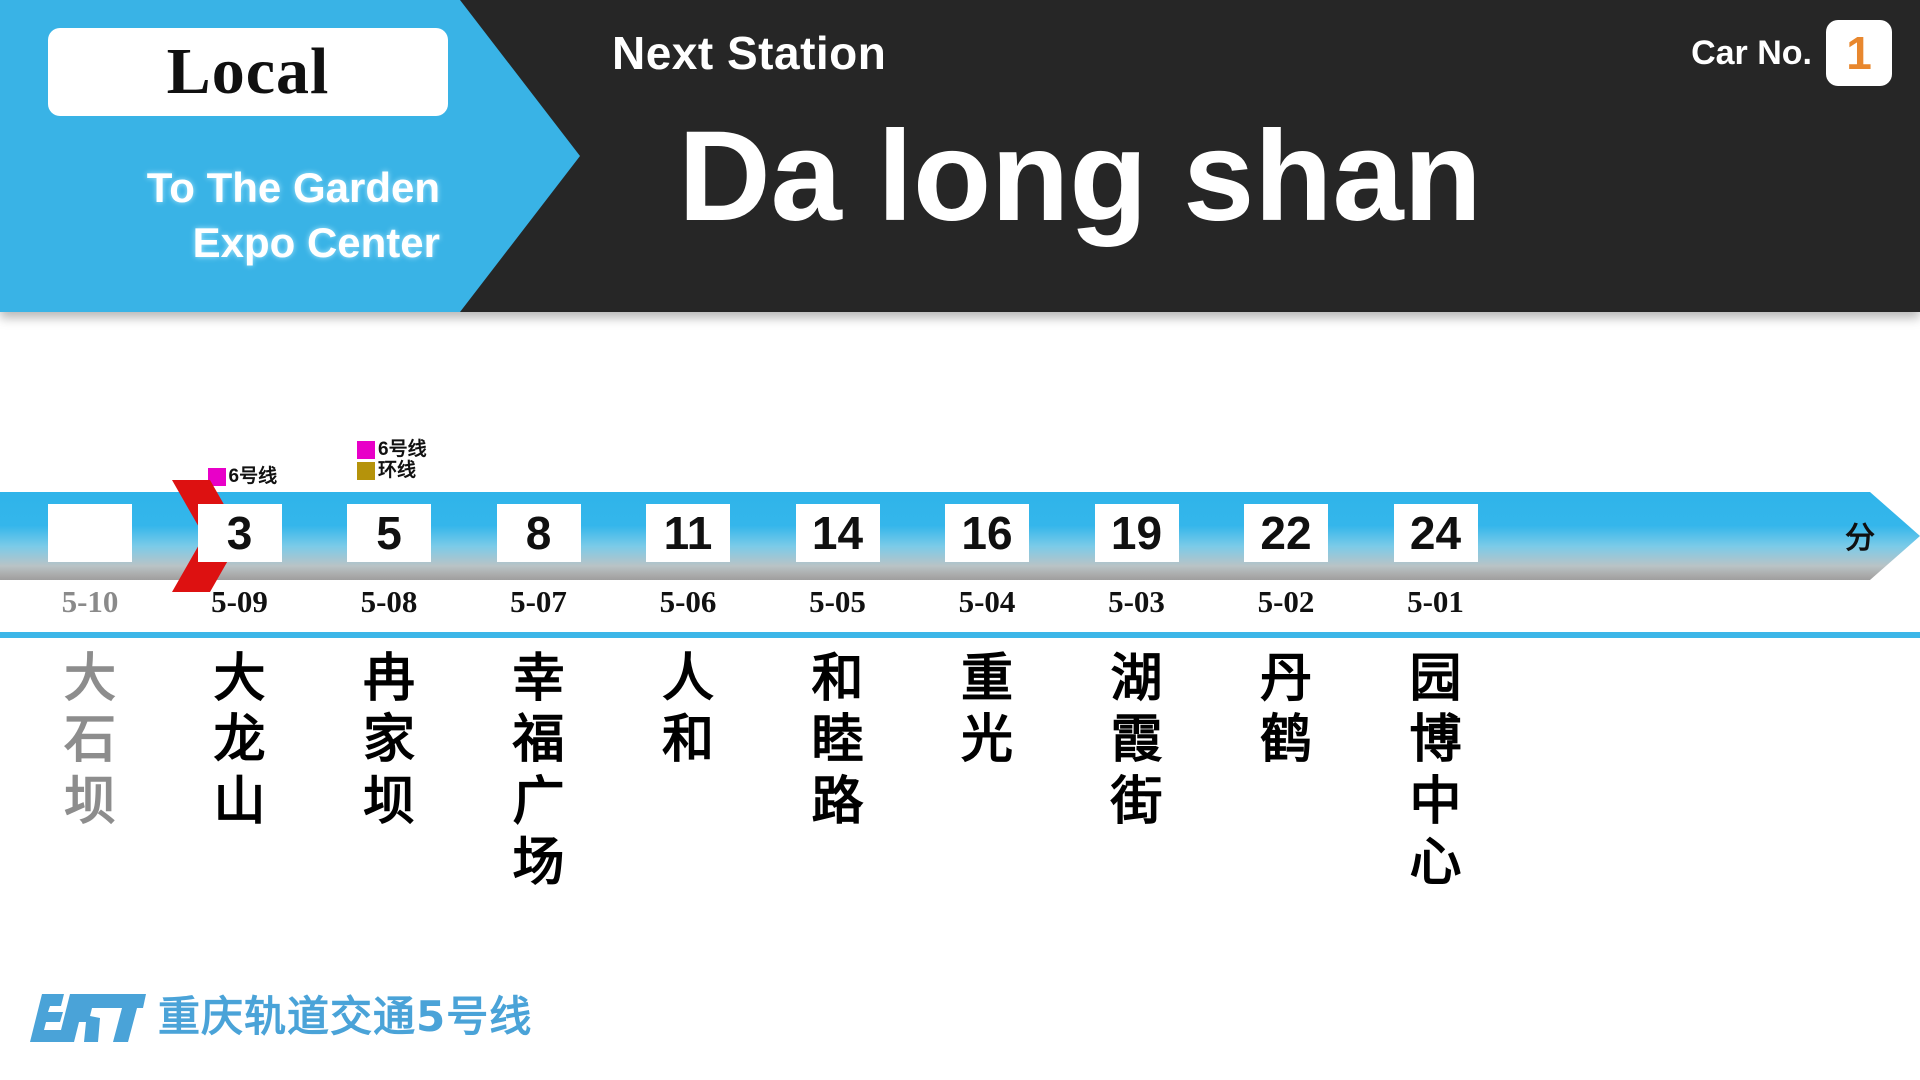 The height and width of the screenshot is (1080, 1920). I want to click on station-code: 5-09, so click(239, 601).